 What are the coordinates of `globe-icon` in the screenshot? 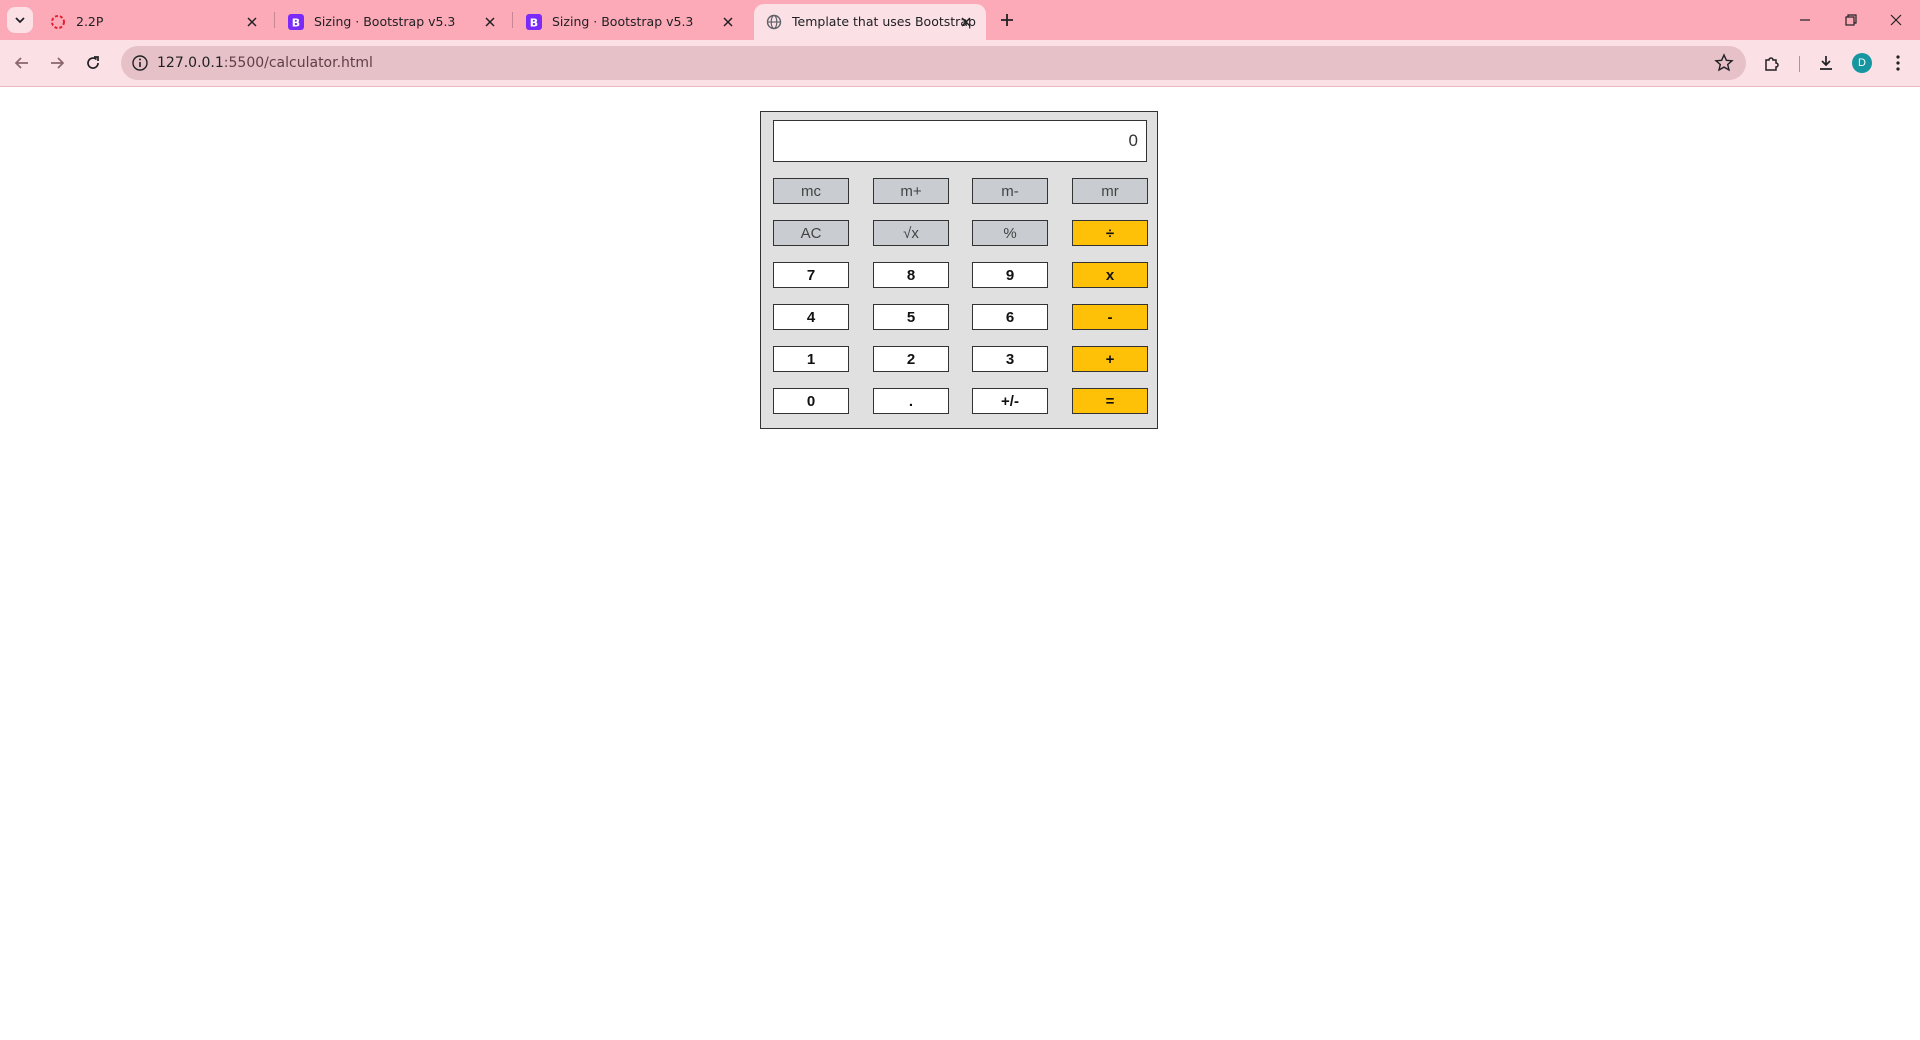 It's located at (774, 22).